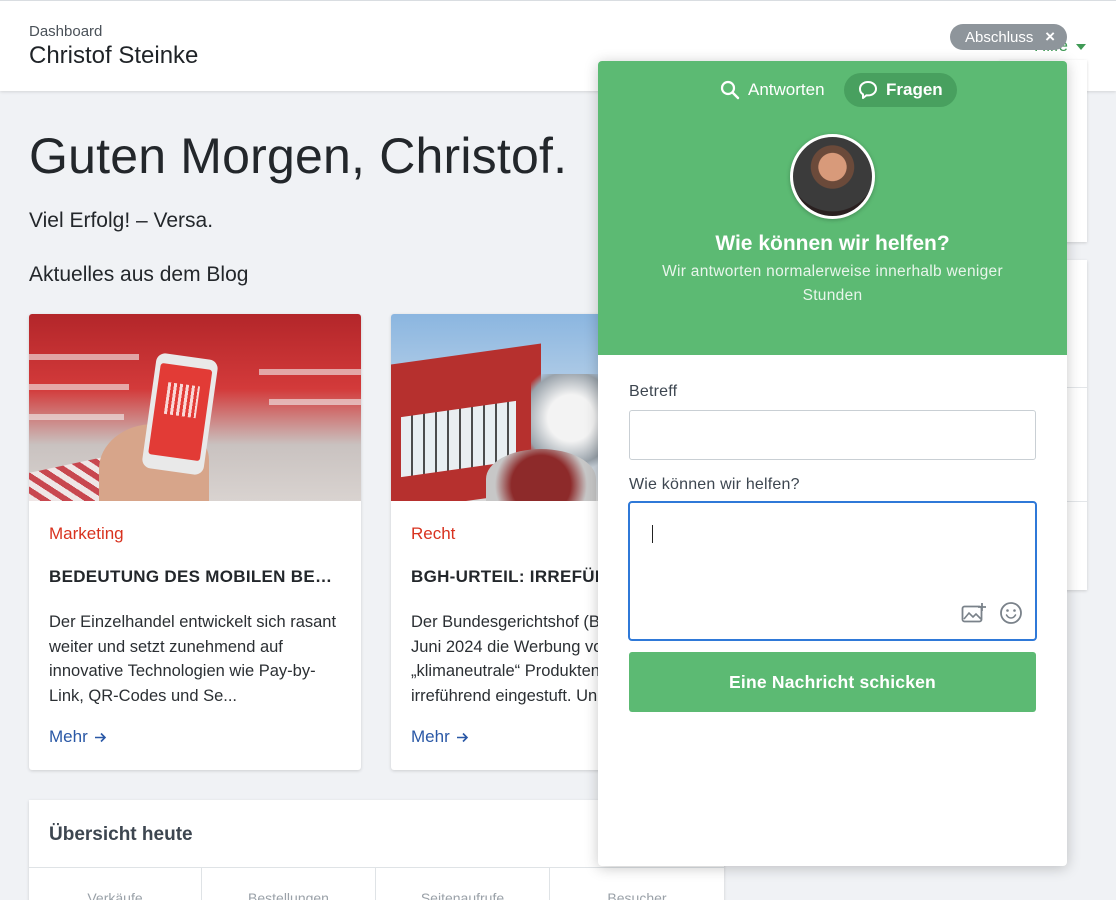 Image resolution: width=1116 pixels, height=900 pixels. I want to click on tab-questions: Fragen, so click(900, 90).